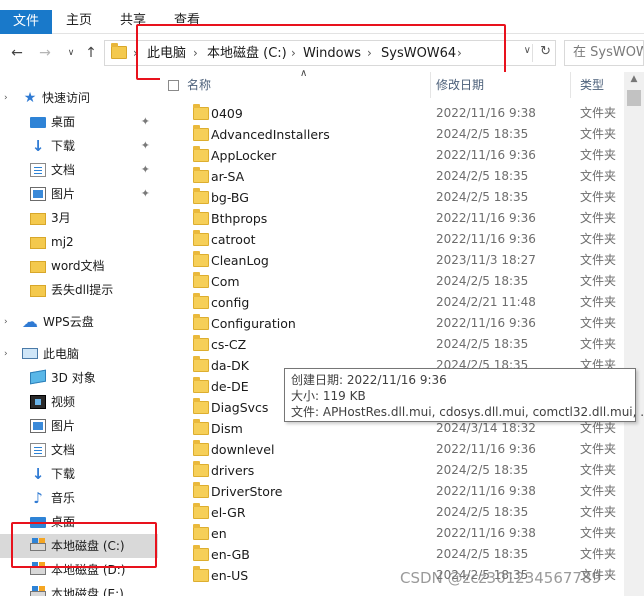 The width and height of the screenshot is (644, 596). I want to click on up-arrow-icon: ↑, so click(91, 53).